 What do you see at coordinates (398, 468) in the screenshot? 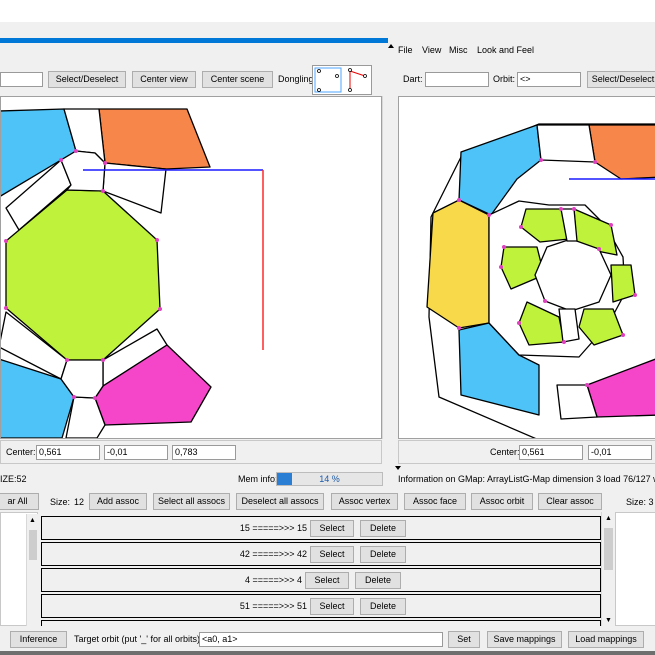
I see `splitter-handle-bottom` at bounding box center [398, 468].